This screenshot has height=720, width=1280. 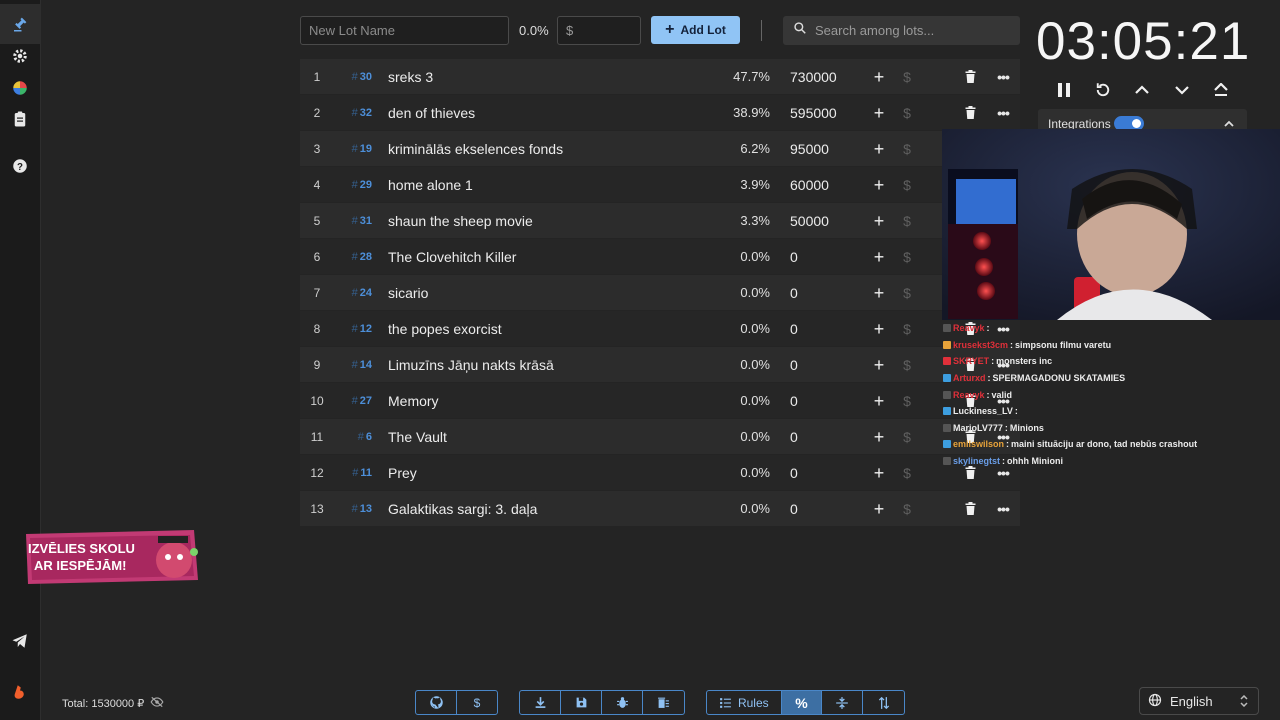 What do you see at coordinates (356, 401) in the screenshot?
I see `lot-id: #27` at bounding box center [356, 401].